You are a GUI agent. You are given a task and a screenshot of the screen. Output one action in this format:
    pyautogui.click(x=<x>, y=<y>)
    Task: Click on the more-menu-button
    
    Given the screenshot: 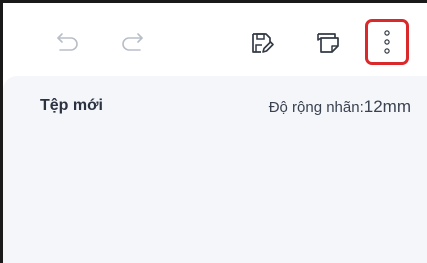 What is the action you would take?
    pyautogui.click(x=387, y=42)
    